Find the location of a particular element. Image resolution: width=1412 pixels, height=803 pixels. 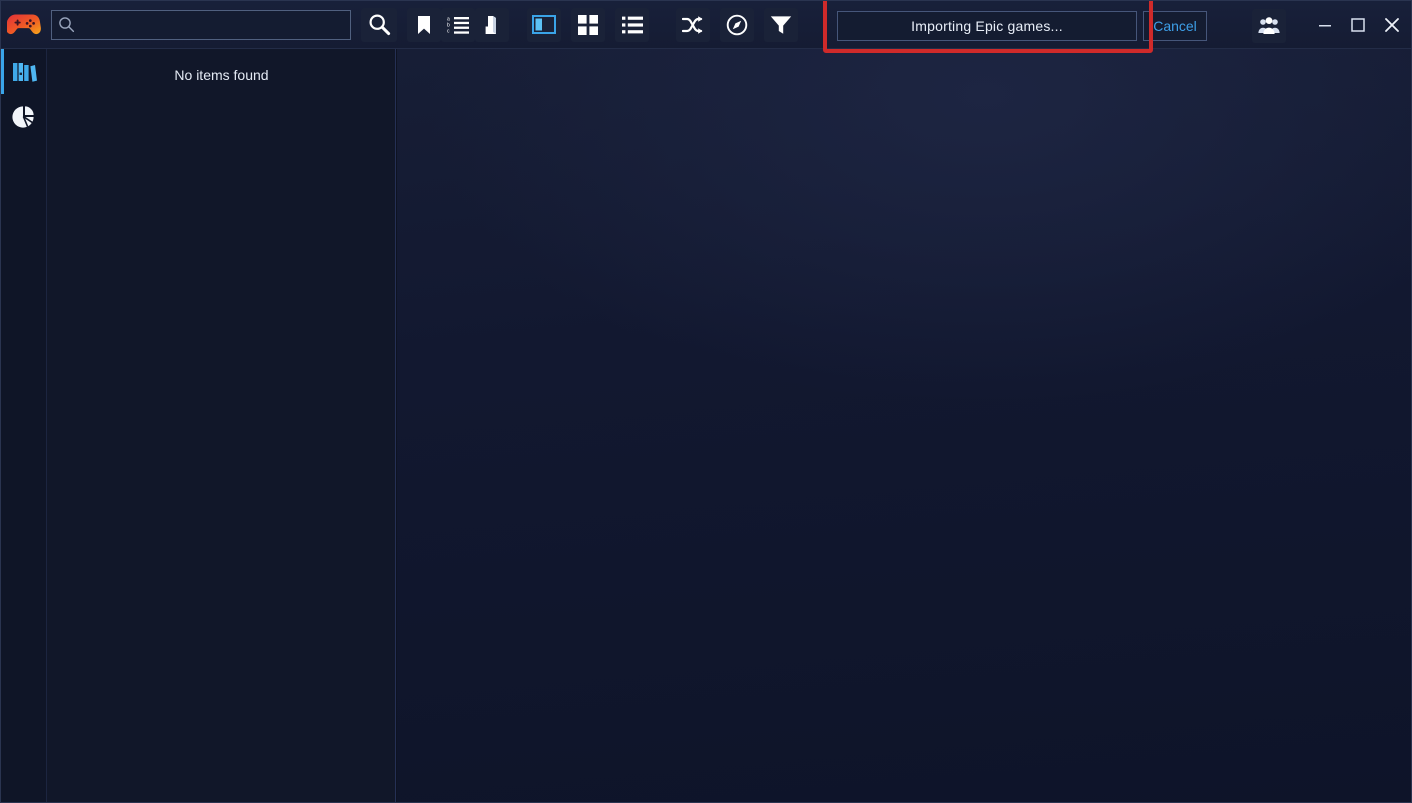

list-view-button is located at coordinates (632, 24).